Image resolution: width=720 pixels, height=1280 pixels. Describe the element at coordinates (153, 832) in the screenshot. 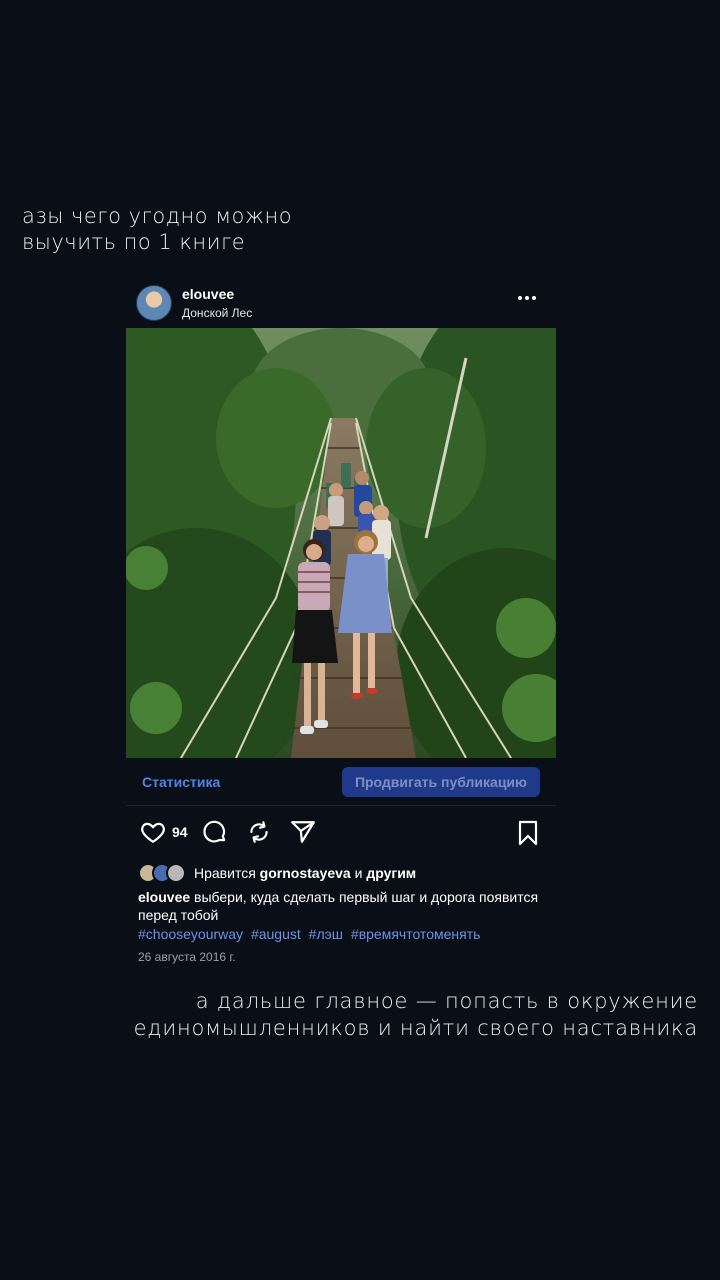

I see `heart-icon` at that location.